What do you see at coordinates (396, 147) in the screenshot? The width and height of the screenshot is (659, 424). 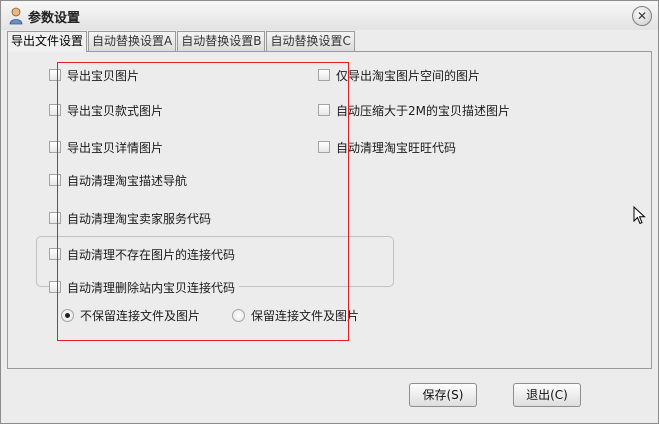 I see `option-label: 自动清理淘宝旺旺代码` at bounding box center [396, 147].